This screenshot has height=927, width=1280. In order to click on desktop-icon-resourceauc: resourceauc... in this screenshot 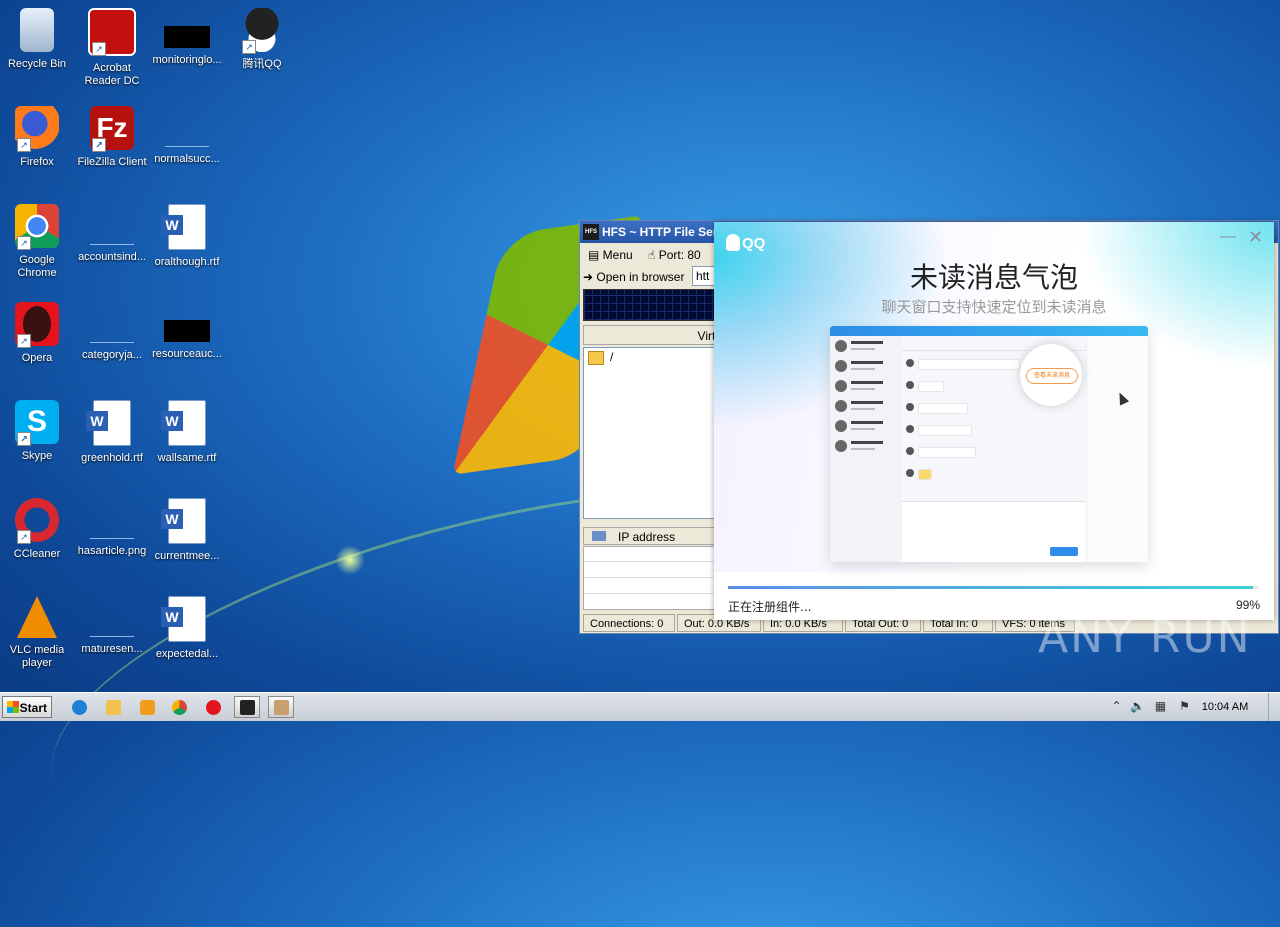, I will do `click(187, 331)`.